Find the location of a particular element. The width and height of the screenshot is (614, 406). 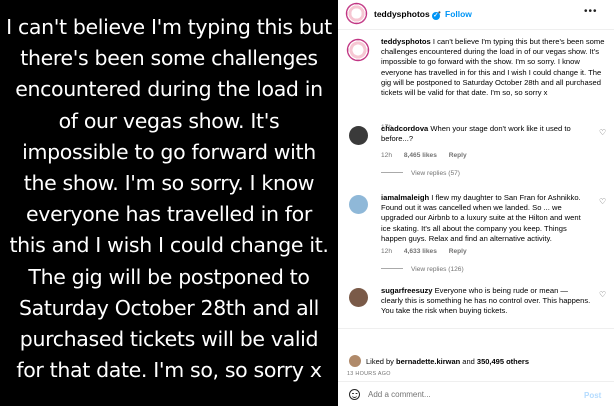

more-options-icon: ••• is located at coordinates (591, 11).